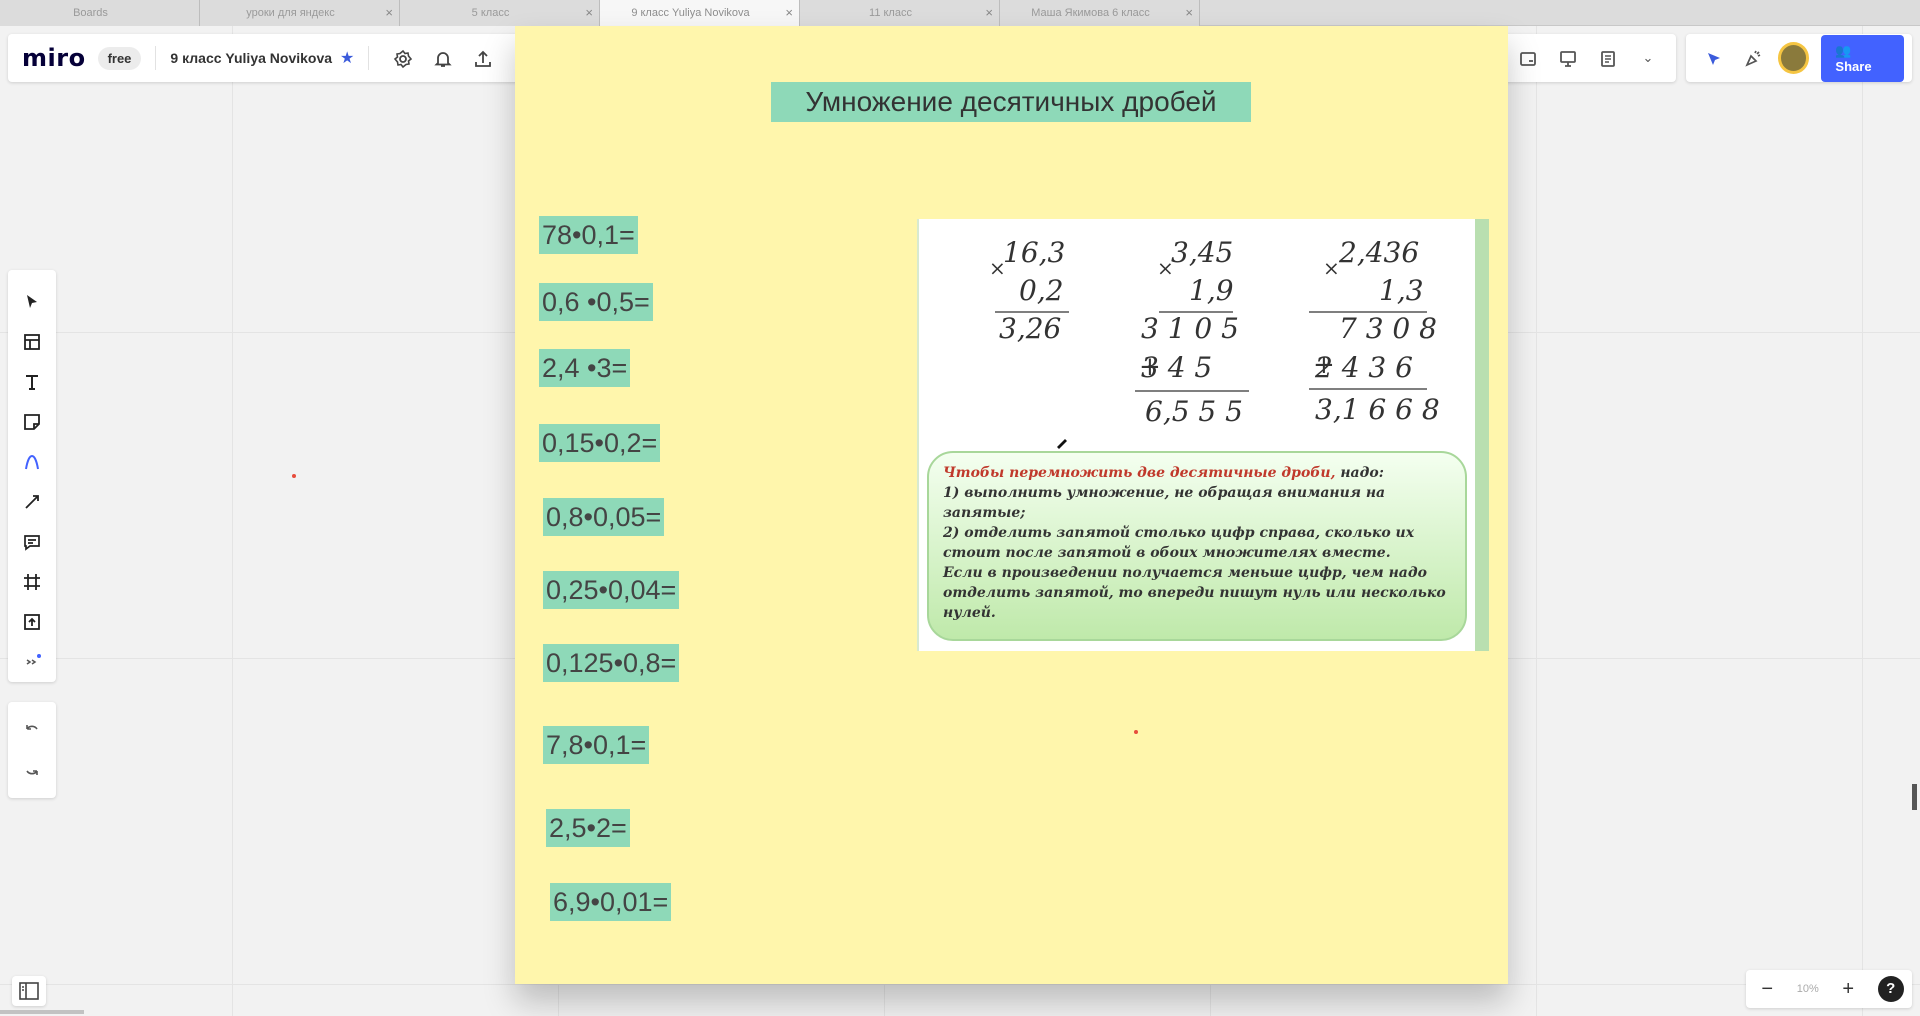 The width and height of the screenshot is (1920, 1016). What do you see at coordinates (1890, 989) in the screenshot?
I see `help-button: ?` at bounding box center [1890, 989].